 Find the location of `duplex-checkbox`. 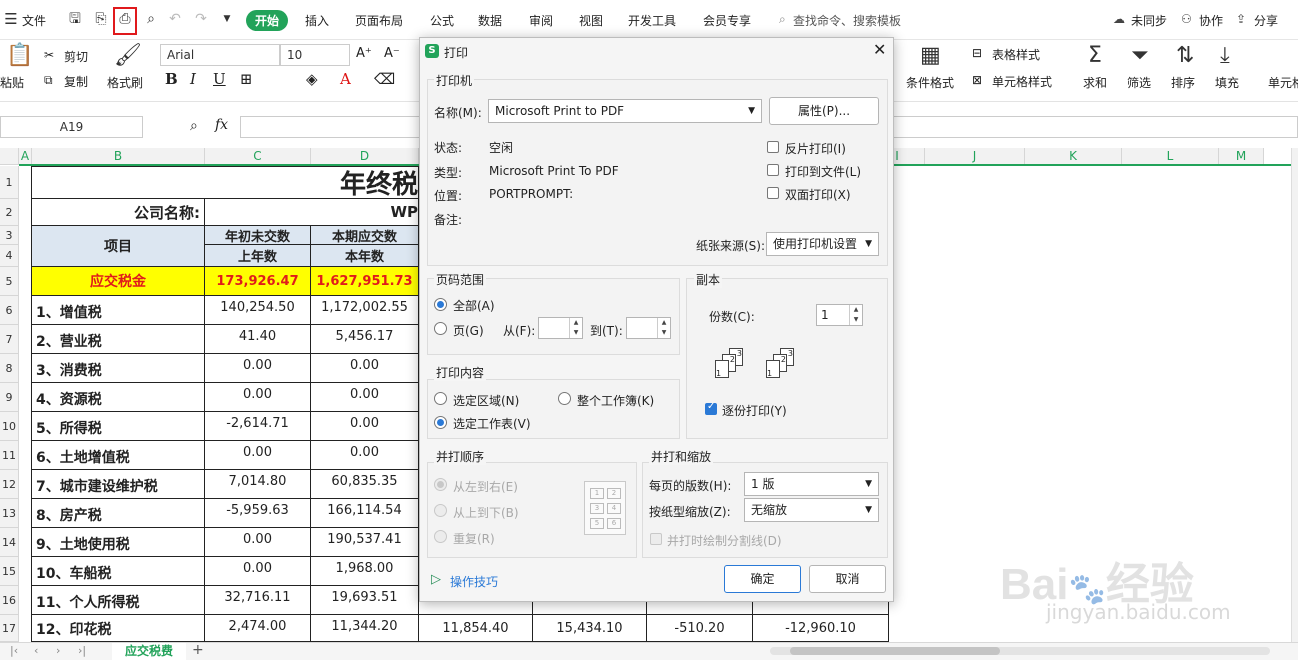

duplex-checkbox is located at coordinates (773, 193).